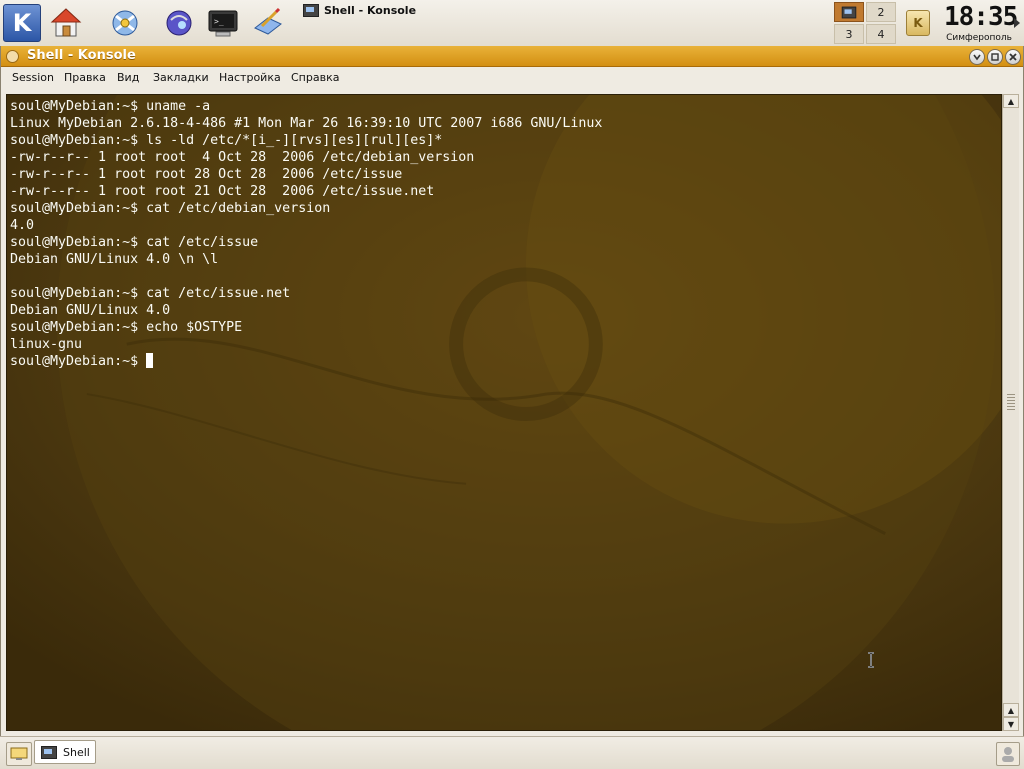  Describe the element at coordinates (1008, 754) in the screenshot. I see `user-switch-icon` at that location.